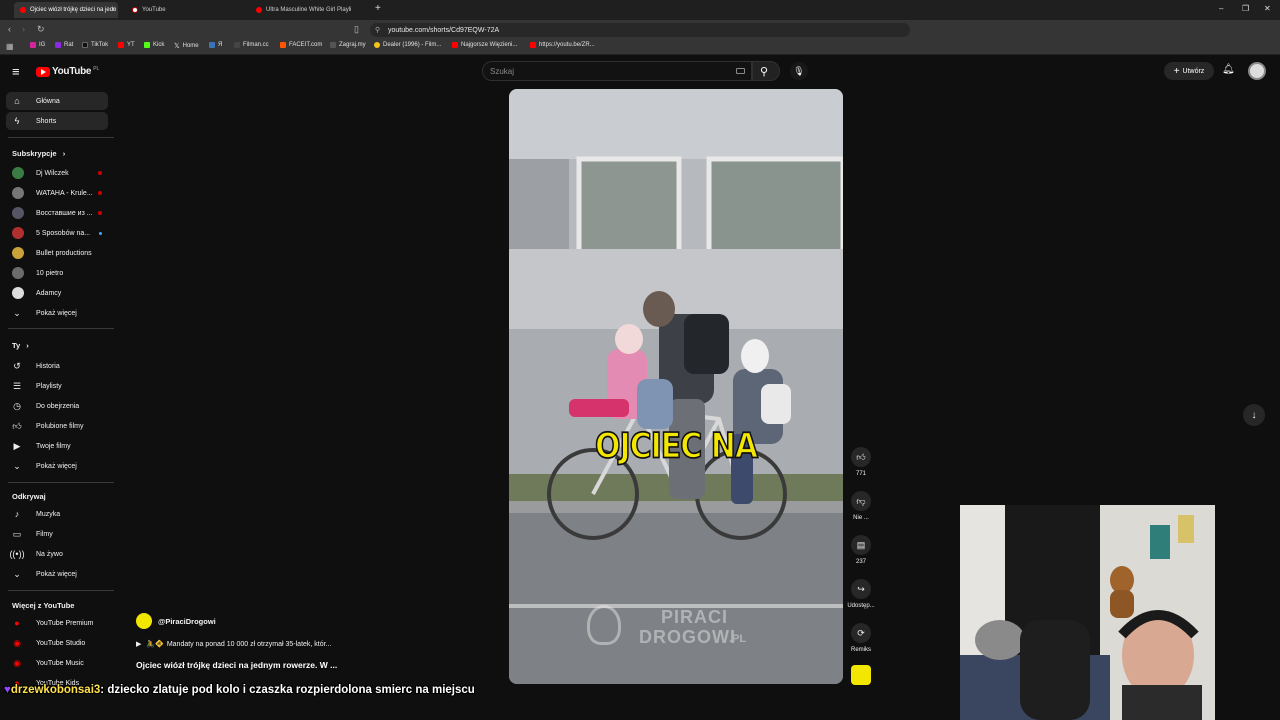 The width and height of the screenshot is (1280, 720). I want to click on apps-grid-icon: ▦, so click(10, 46).